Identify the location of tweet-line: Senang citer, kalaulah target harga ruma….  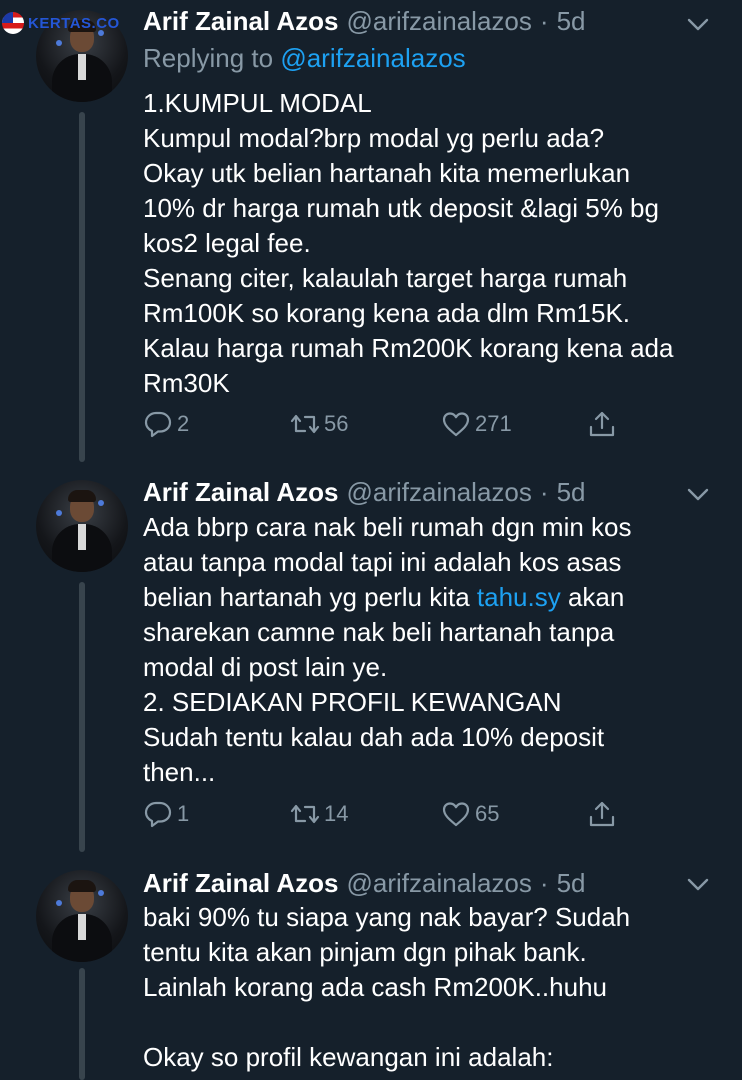
(385, 278).